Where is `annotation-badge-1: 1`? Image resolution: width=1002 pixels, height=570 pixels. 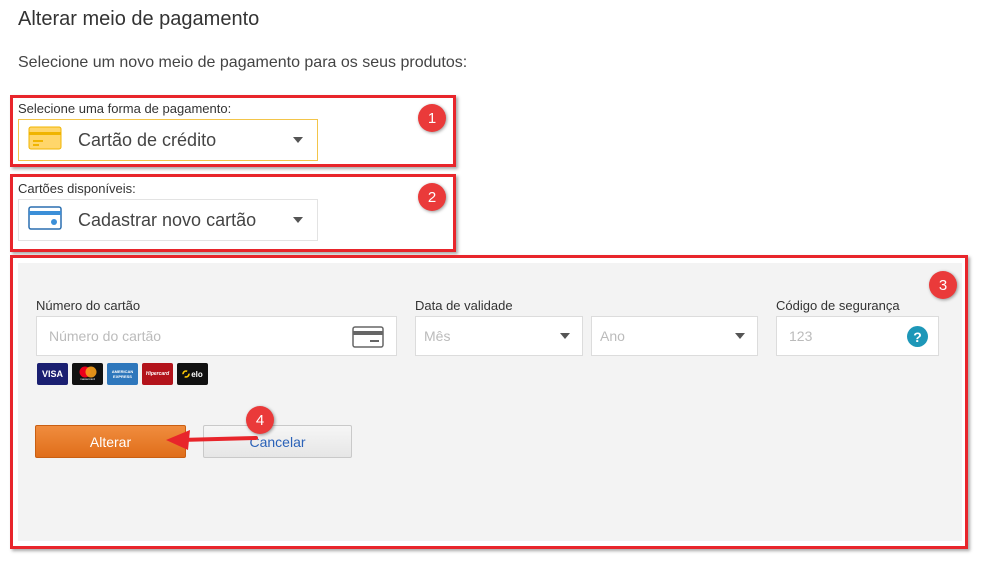
annotation-badge-1: 1 is located at coordinates (432, 118).